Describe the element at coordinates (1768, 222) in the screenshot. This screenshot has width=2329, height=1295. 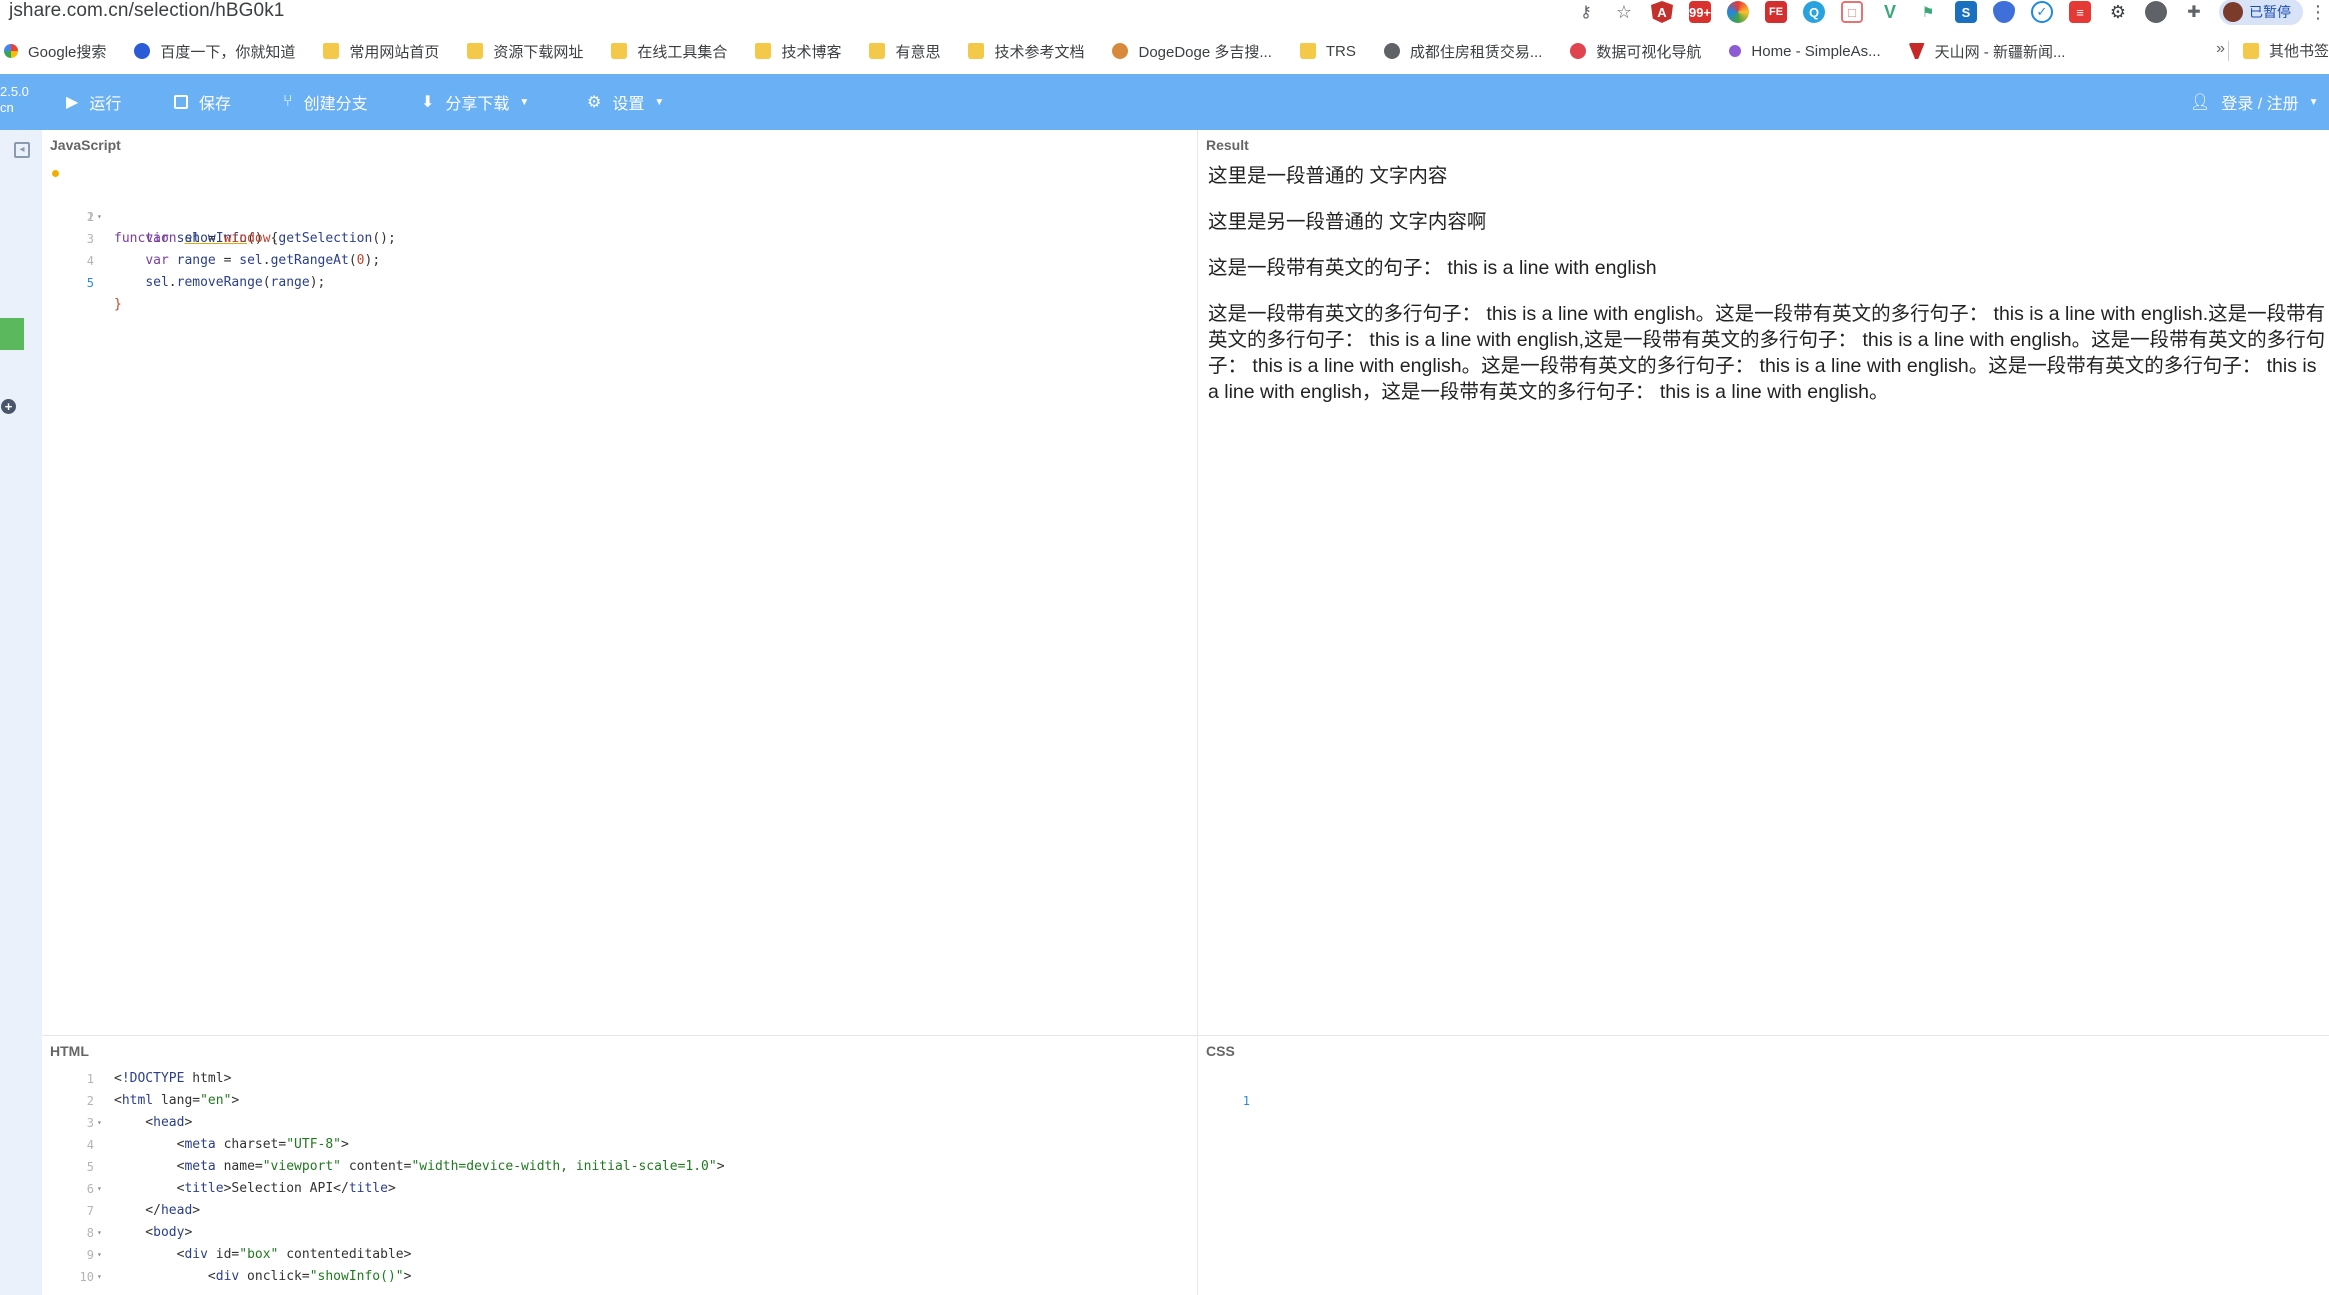
I see `result-paragraph-2: 这里是另一段普通的 文字内容啊` at that location.